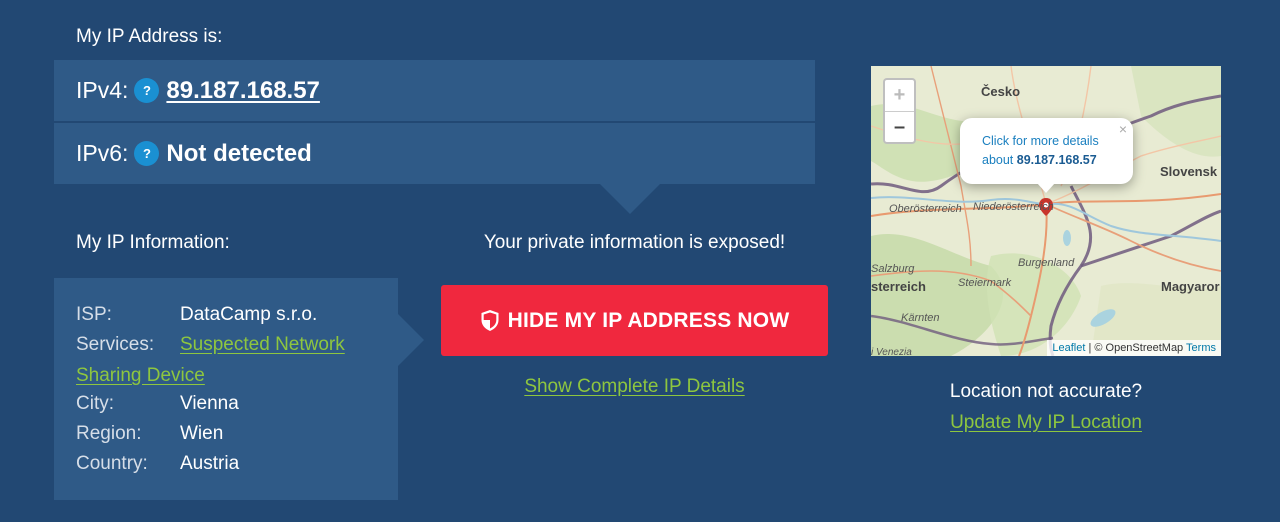 This screenshot has width=1280, height=522. Describe the element at coordinates (109, 433) in the screenshot. I see `info-key: Region:` at that location.